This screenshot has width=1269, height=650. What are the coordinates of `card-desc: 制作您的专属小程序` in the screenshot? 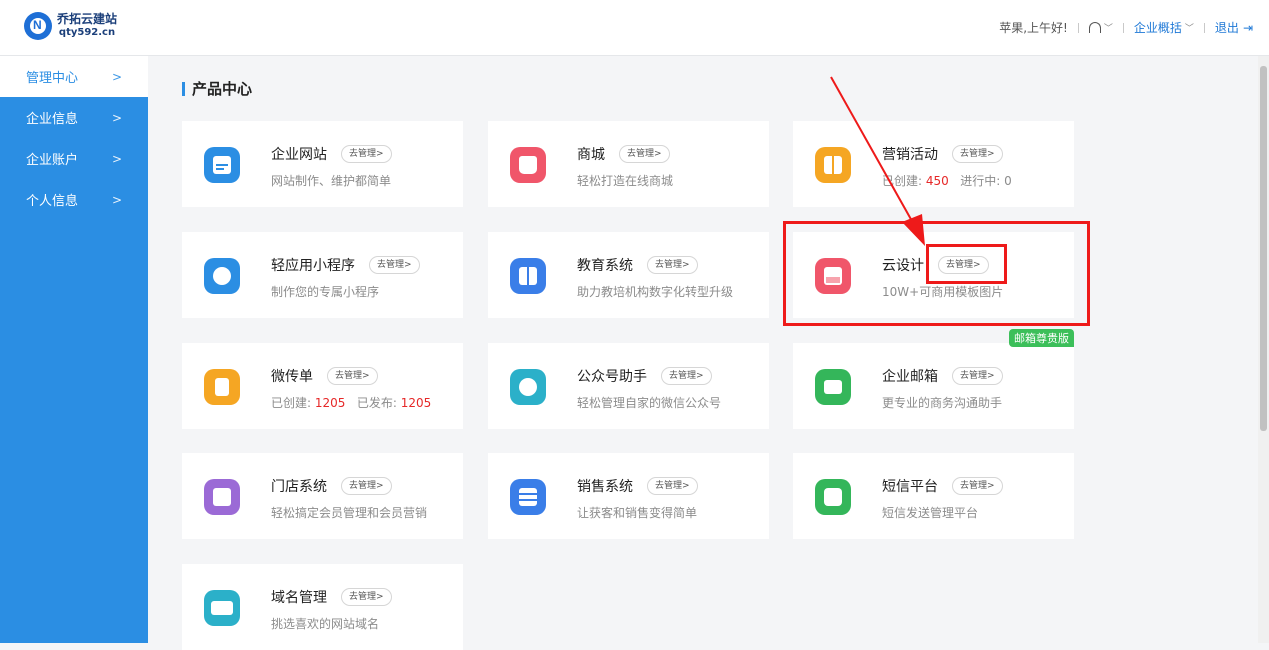 It's located at (325, 292).